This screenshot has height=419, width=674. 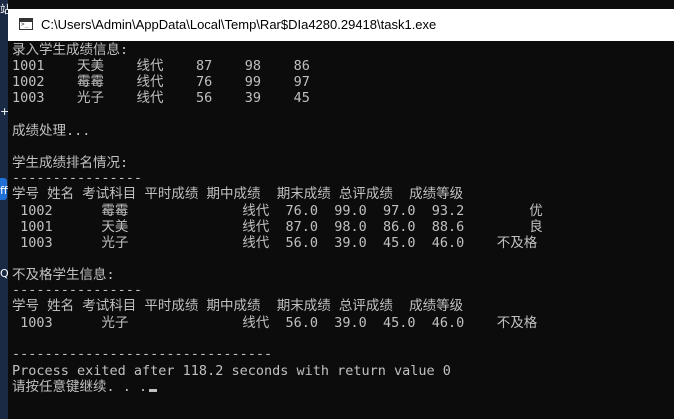 What do you see at coordinates (142, 354) in the screenshot?
I see `console-line: --------------------------------` at bounding box center [142, 354].